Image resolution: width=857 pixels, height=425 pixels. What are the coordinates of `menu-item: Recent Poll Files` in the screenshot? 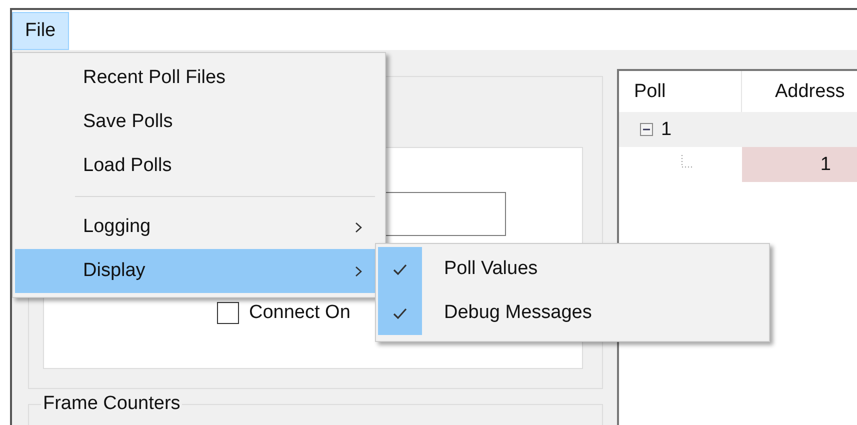 It's located at (199, 78).